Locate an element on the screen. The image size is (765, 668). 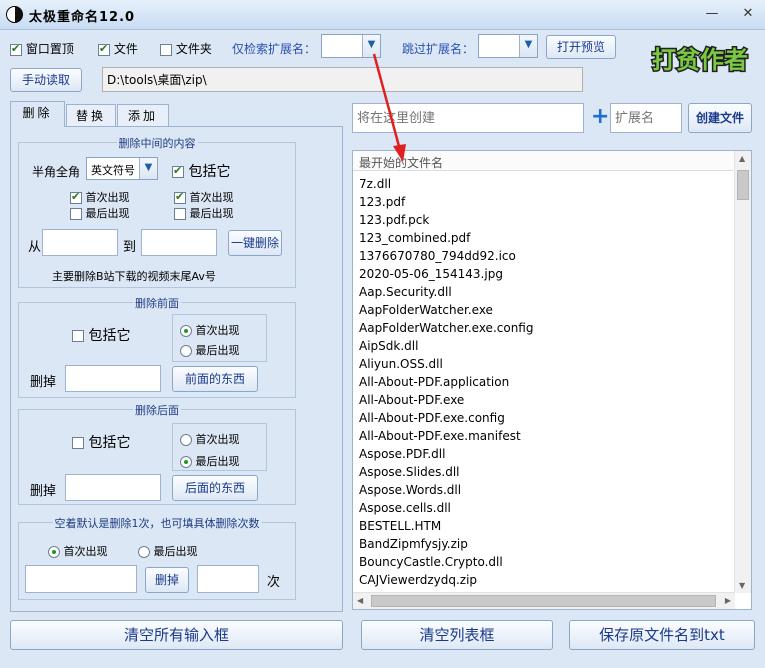
count-first-radio: 首次出现 is located at coordinates (78, 551).